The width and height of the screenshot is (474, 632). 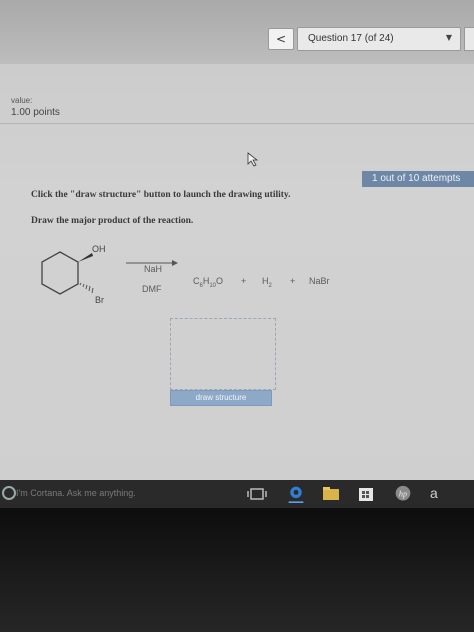 I want to click on edge-browser-icon, so click(x=296, y=494).